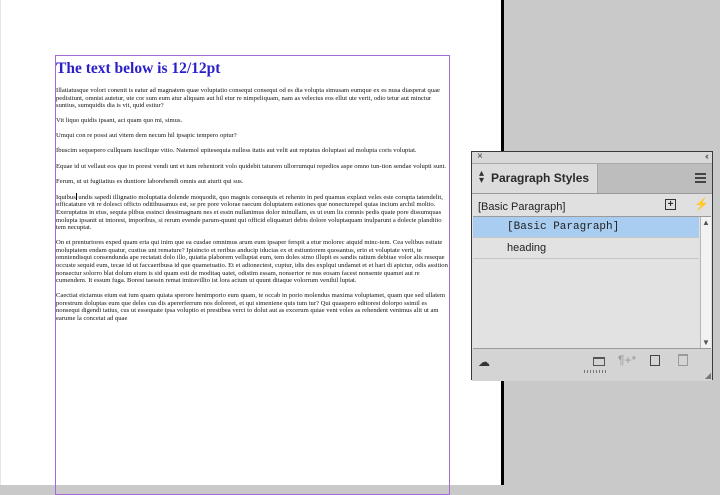  Describe the element at coordinates (586, 248) in the screenshot. I see `list-item-heading: heading` at that location.